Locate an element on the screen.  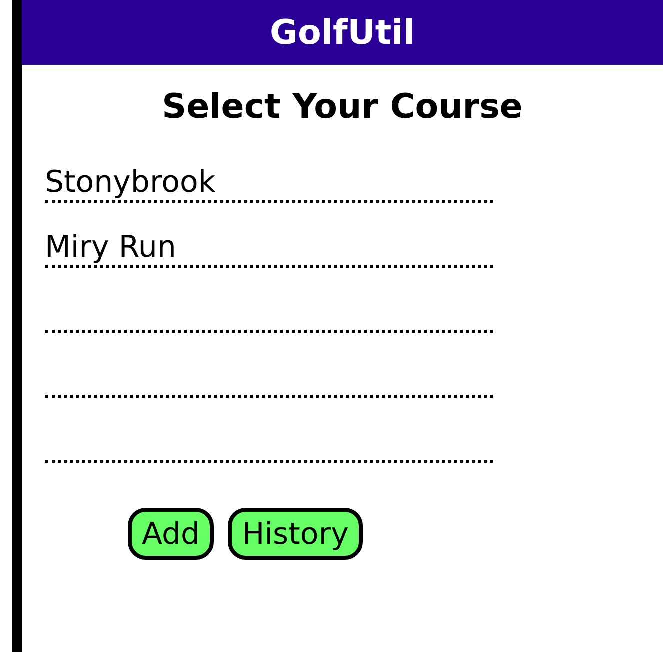
history-button: History is located at coordinates (295, 534).